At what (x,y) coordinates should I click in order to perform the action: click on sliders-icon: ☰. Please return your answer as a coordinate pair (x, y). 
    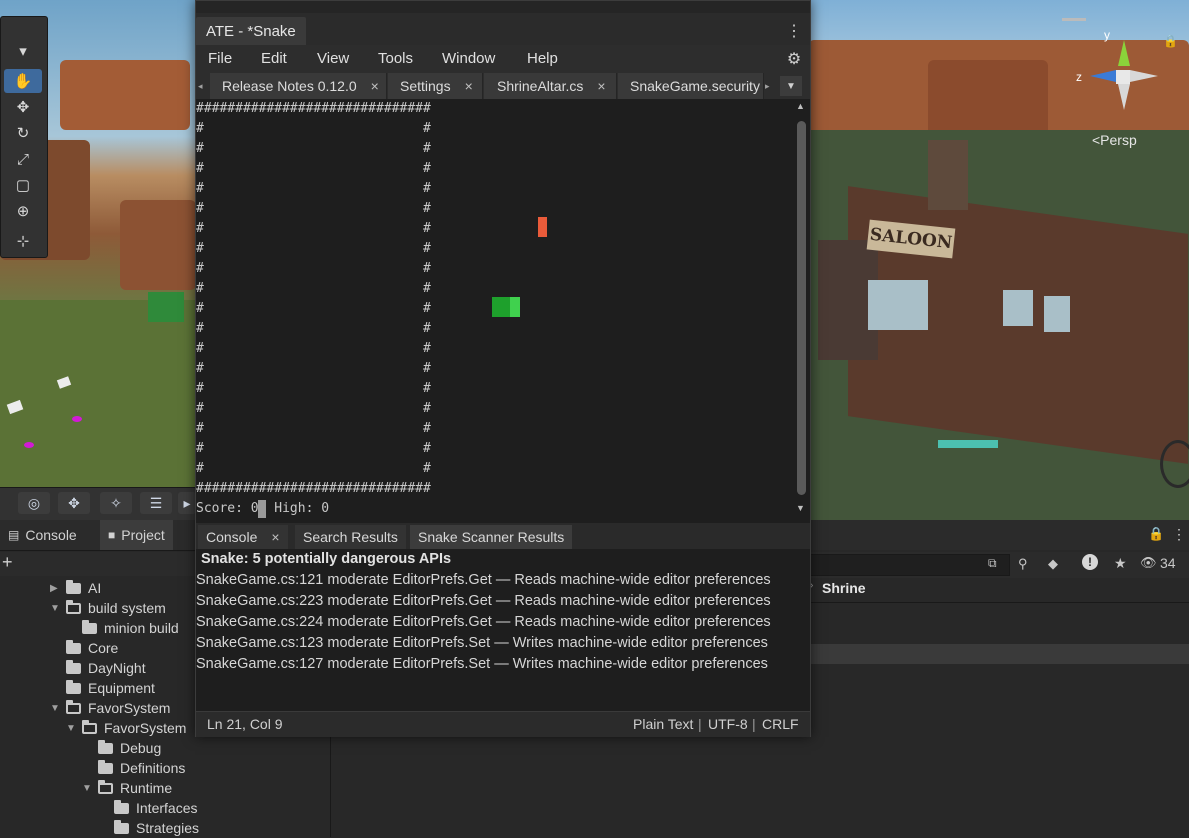
    Looking at the image, I should click on (156, 503).